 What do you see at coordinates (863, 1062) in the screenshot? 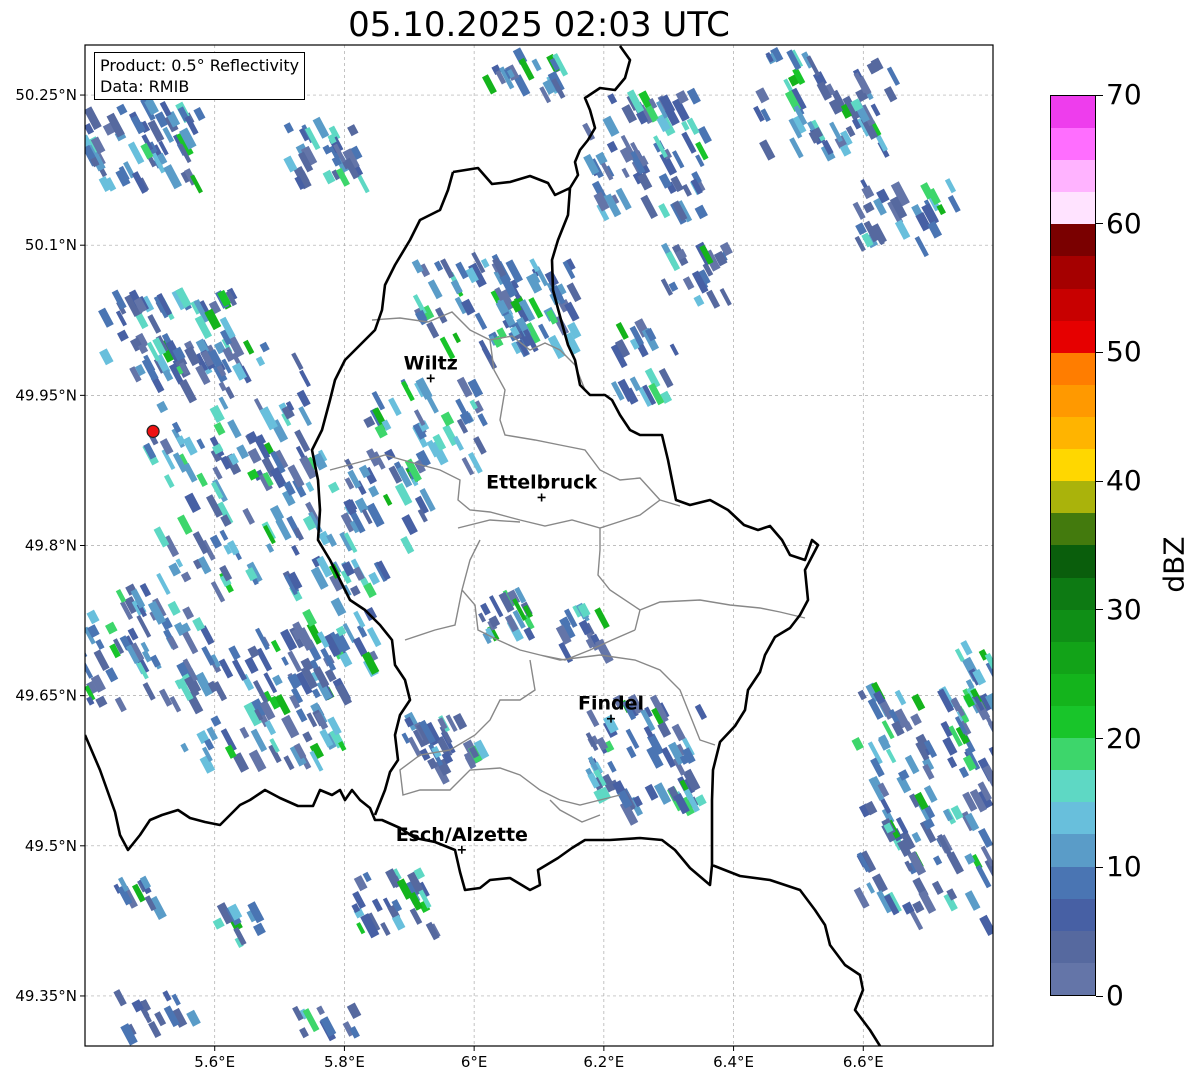
I see `lon-tick-label: 6.6°E` at bounding box center [863, 1062].